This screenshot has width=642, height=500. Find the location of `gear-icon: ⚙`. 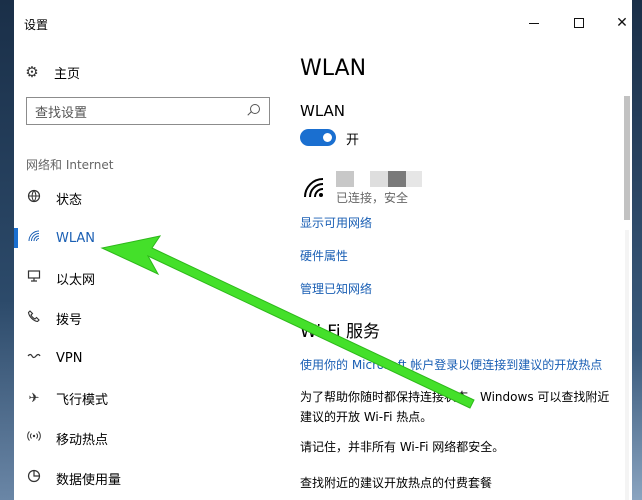

gear-icon: ⚙ is located at coordinates (32, 72).